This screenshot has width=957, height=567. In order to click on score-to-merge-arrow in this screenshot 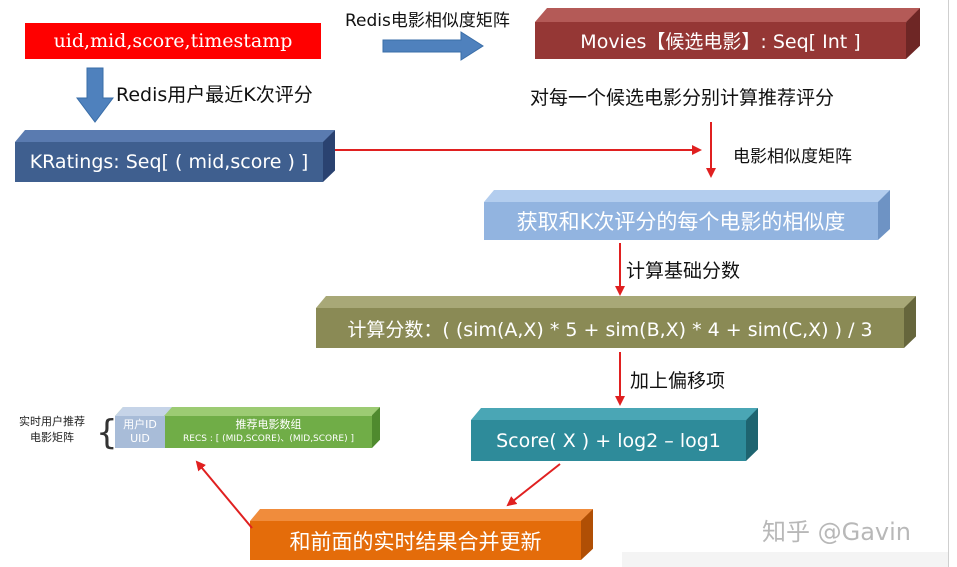, I will do `click(533, 485)`.